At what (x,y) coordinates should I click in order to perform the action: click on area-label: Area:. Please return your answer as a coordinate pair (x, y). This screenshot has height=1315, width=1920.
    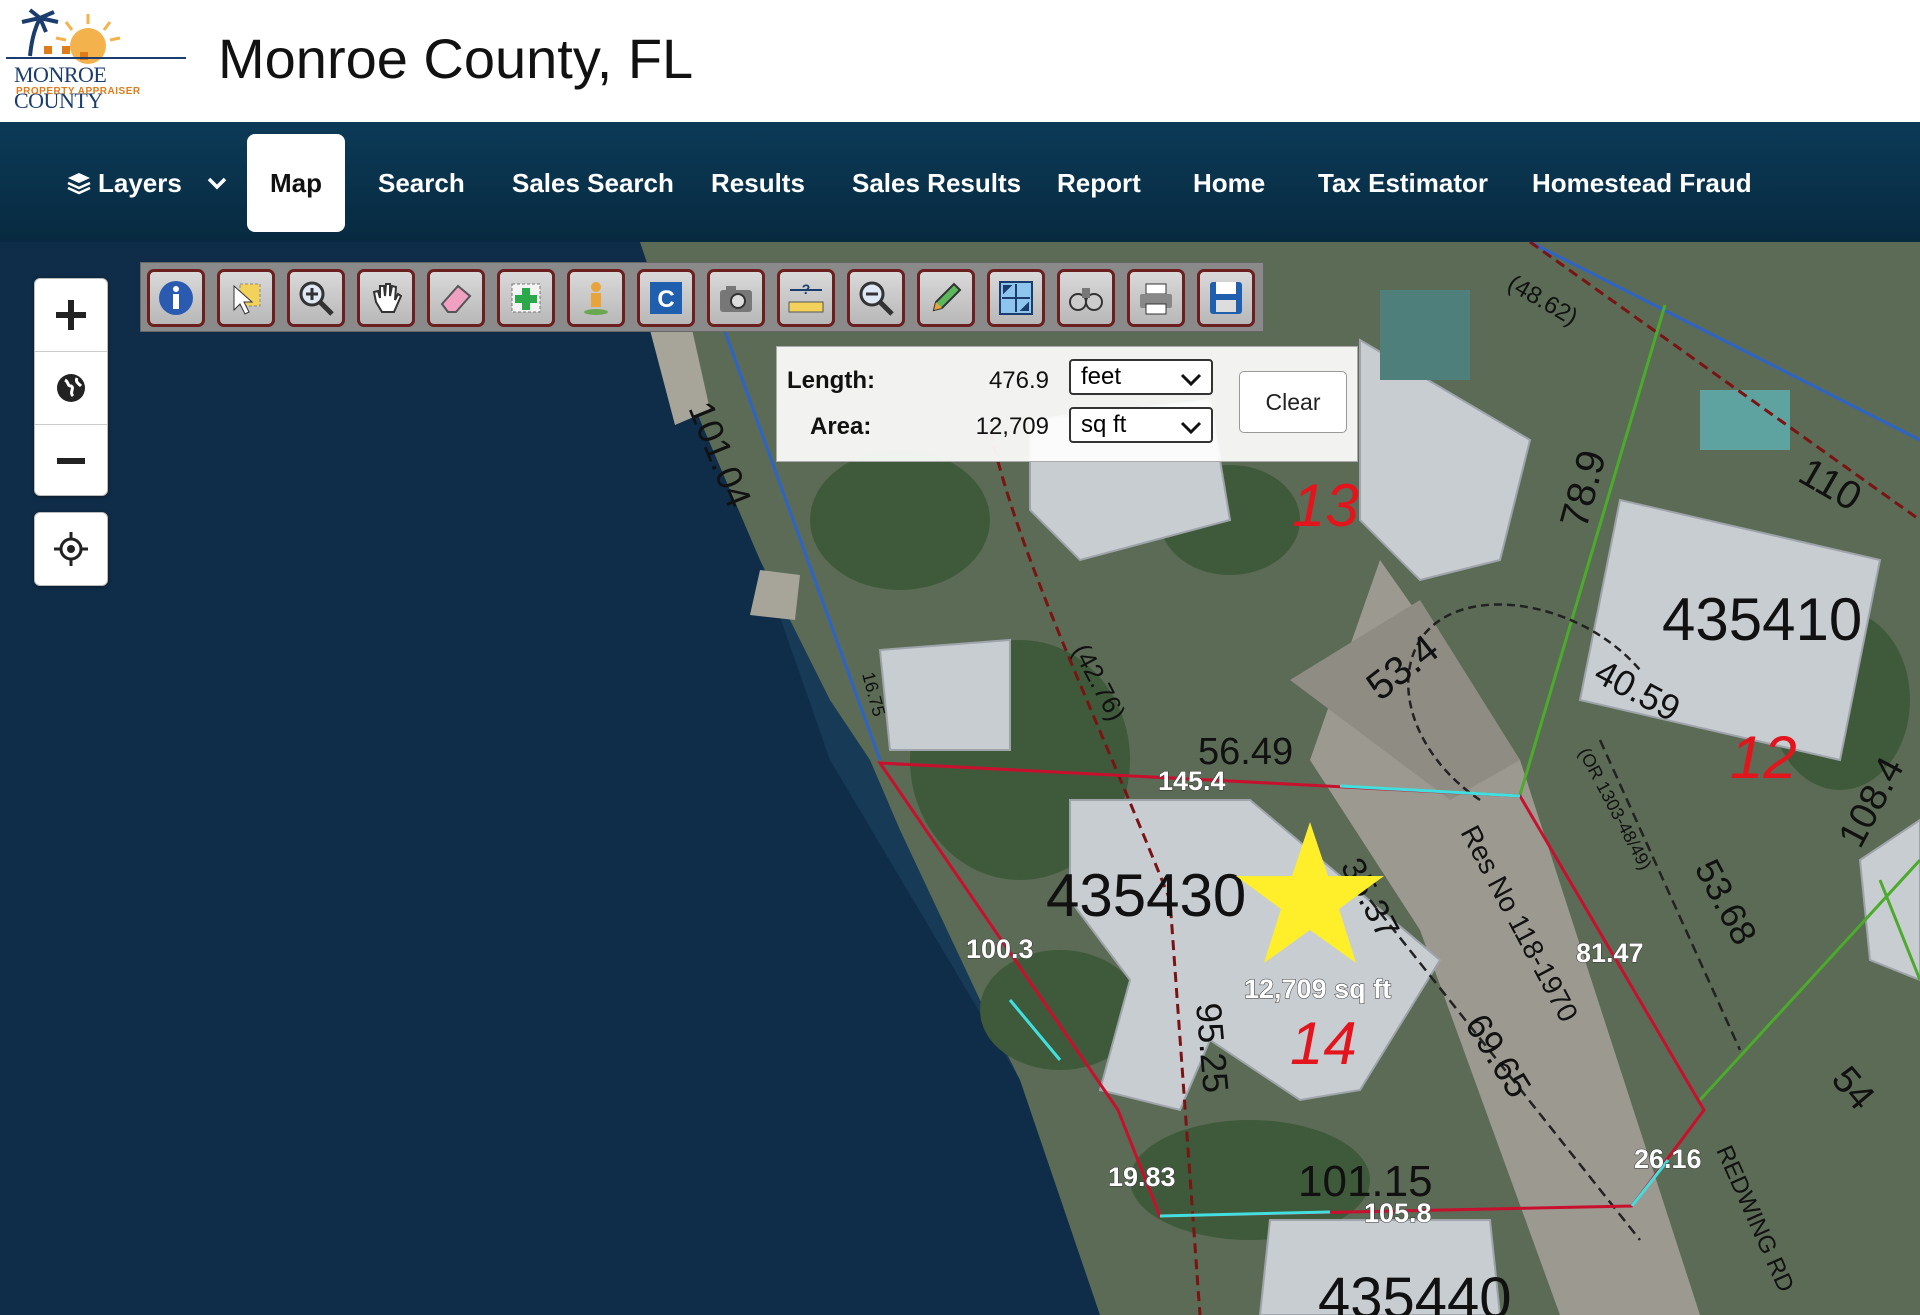
    Looking at the image, I should click on (841, 426).